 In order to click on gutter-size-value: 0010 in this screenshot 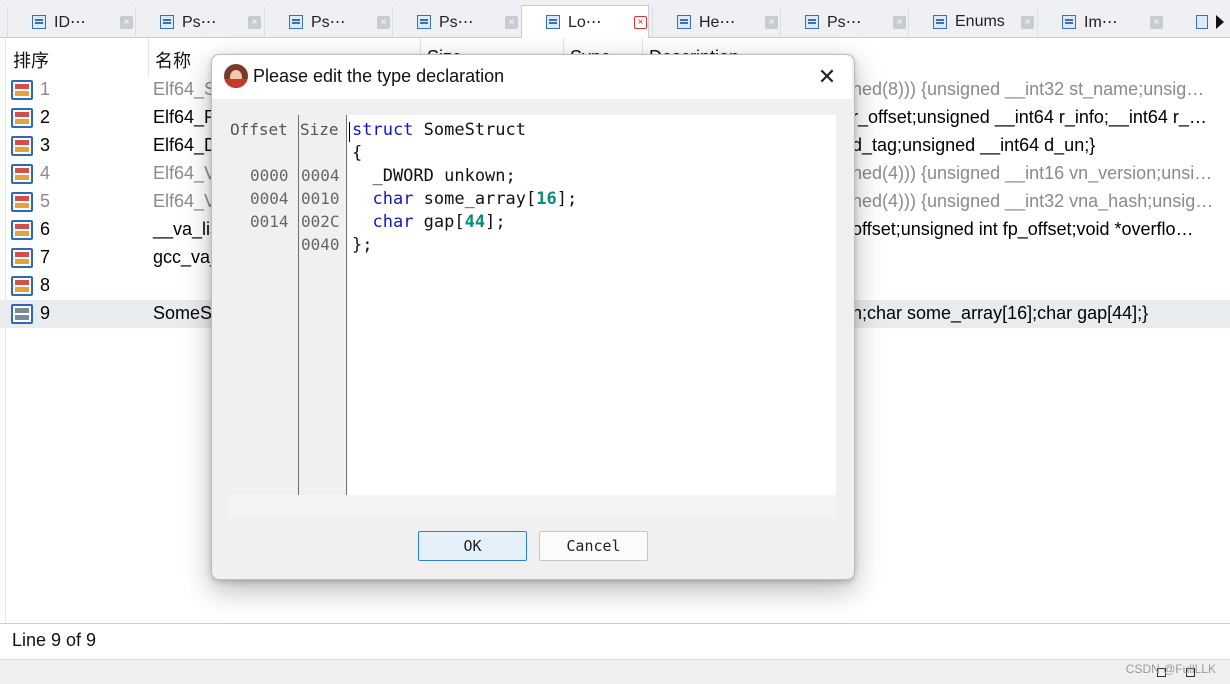, I will do `click(320, 198)`.